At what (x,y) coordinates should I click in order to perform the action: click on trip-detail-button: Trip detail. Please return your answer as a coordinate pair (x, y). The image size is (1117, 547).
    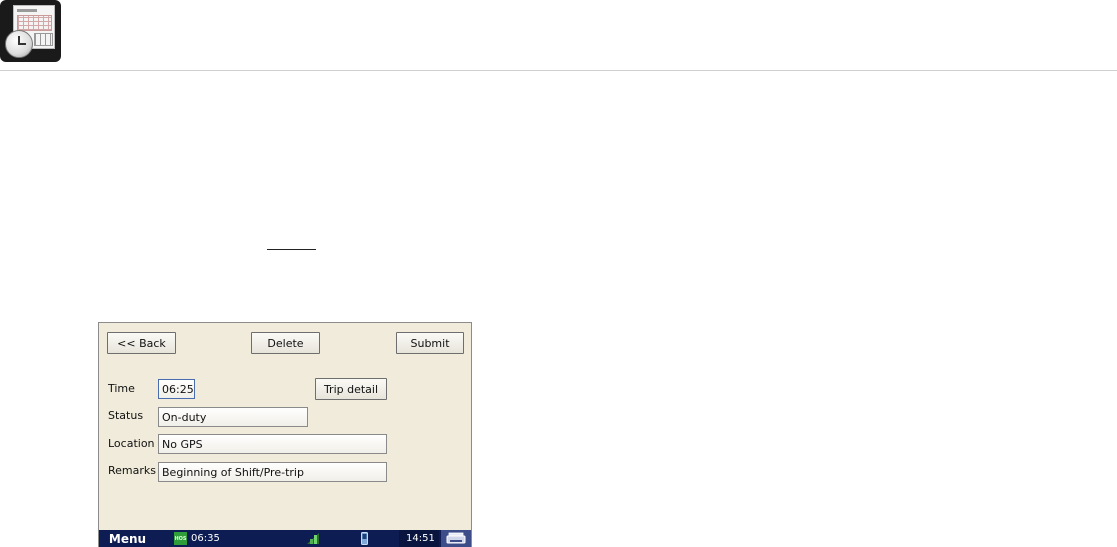
    Looking at the image, I should click on (351, 389).